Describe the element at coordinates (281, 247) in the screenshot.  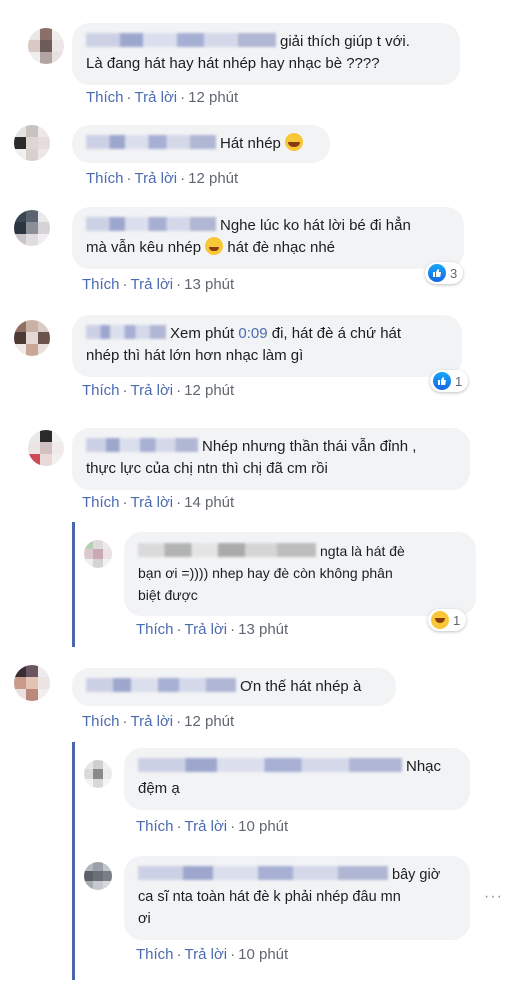
I see `comment-text: hát đè nhạc nhé` at that location.